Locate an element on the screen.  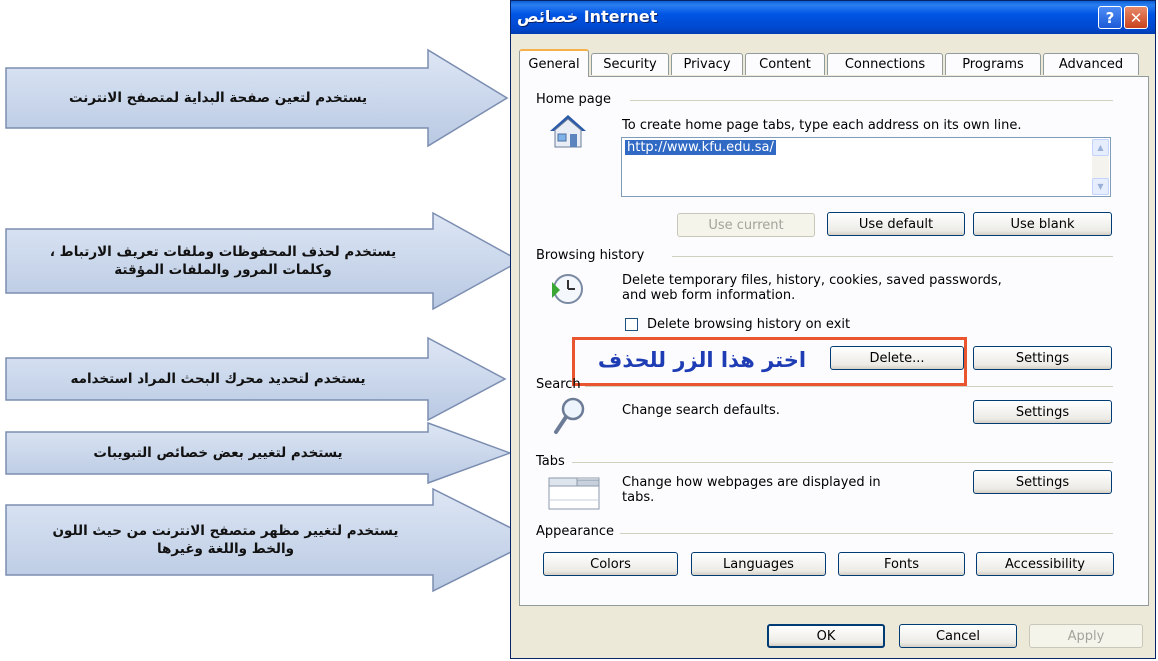
use-blank-button: Use blank is located at coordinates (1042, 224).